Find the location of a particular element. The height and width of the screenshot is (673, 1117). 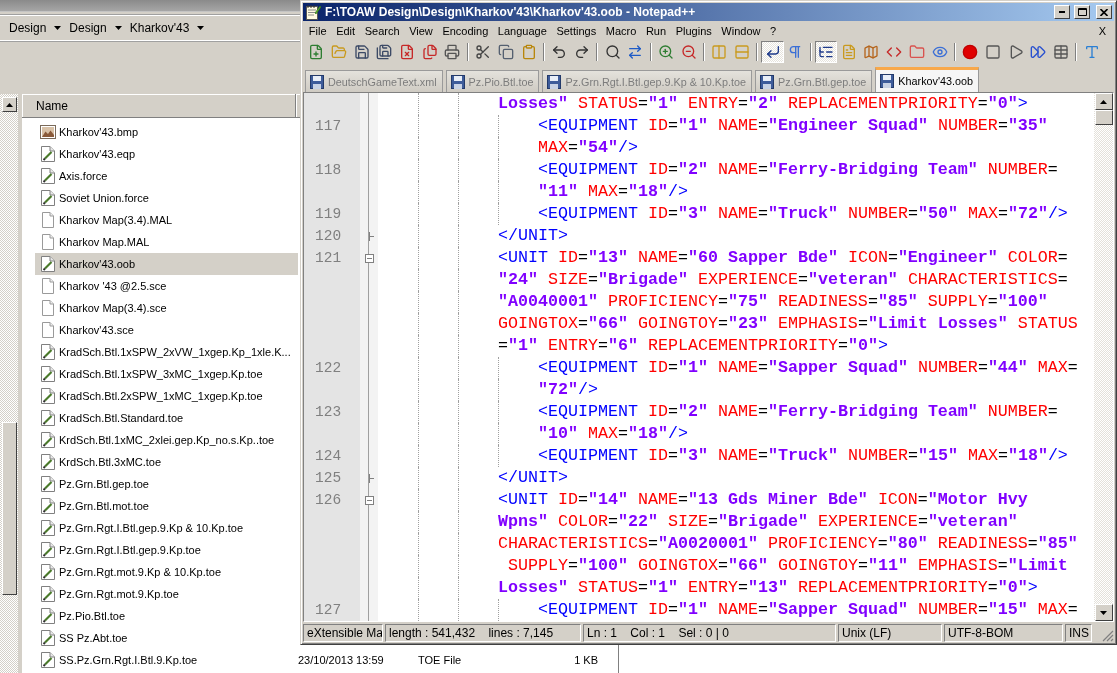

scroll-down-button is located at coordinates (1103, 612).